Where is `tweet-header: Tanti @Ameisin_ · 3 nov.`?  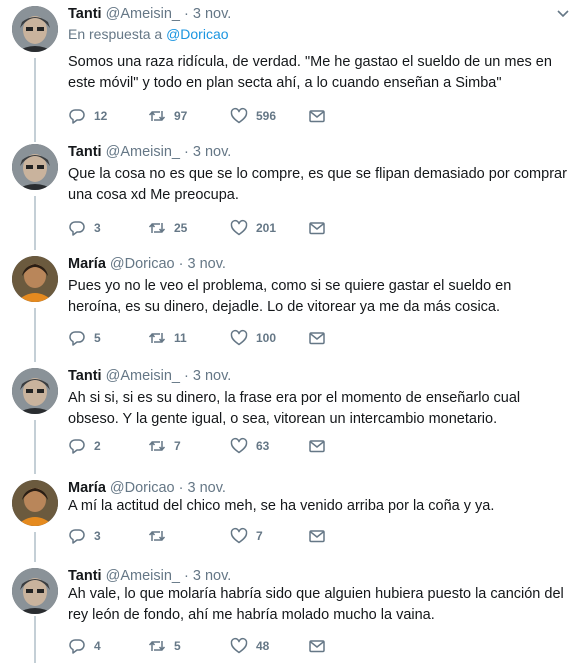 tweet-header: Tanti @Ameisin_ · 3 nov. is located at coordinates (149, 376).